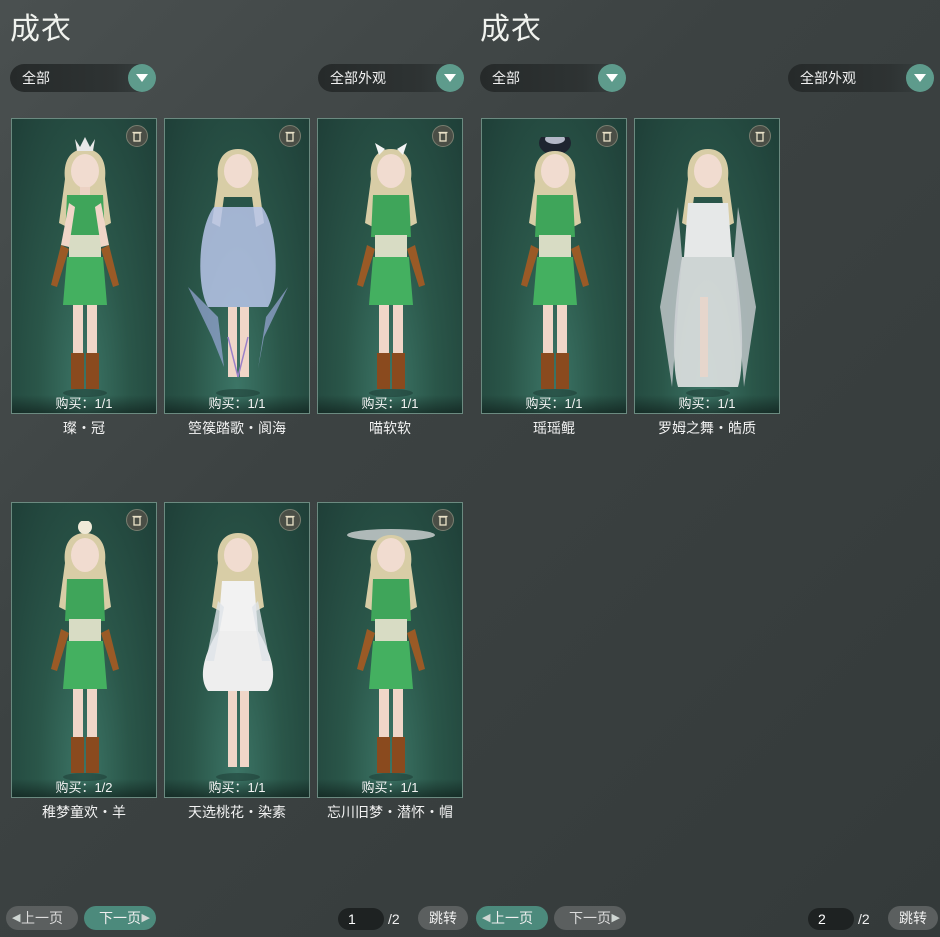  What do you see at coordinates (237, 812) in the screenshot?
I see `outfit-name: 天选桃花・染素` at bounding box center [237, 812].